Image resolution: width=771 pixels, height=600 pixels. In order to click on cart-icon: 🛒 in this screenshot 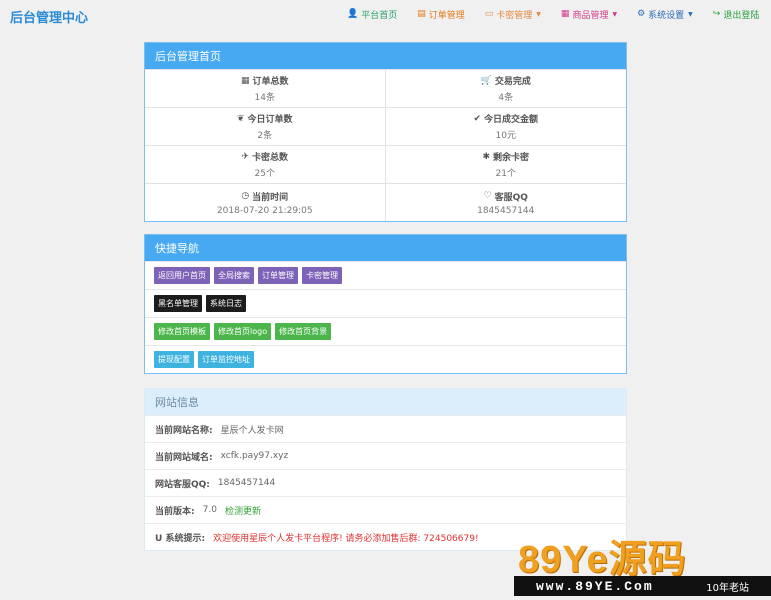, I will do `click(486, 80)`.